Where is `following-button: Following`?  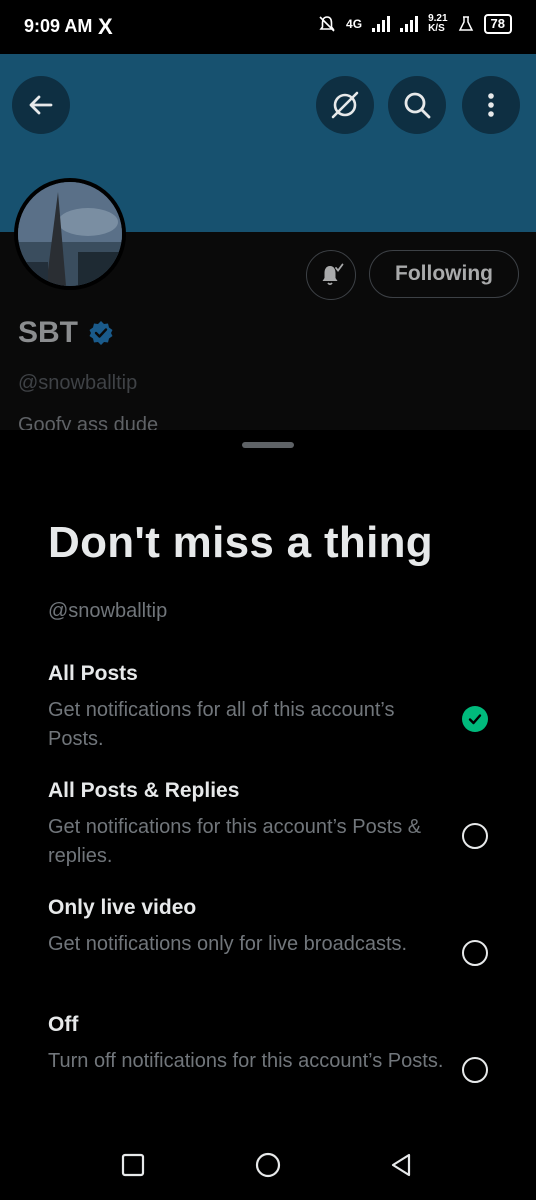
following-button: Following is located at coordinates (444, 274).